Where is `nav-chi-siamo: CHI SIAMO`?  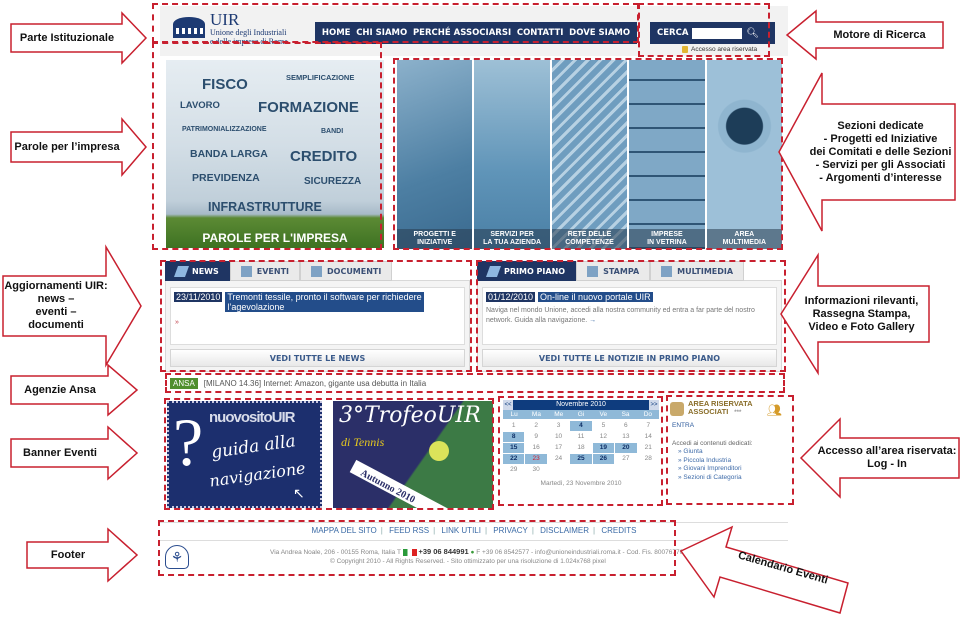
nav-chi-siamo: CHI SIAMO is located at coordinates (381, 33).